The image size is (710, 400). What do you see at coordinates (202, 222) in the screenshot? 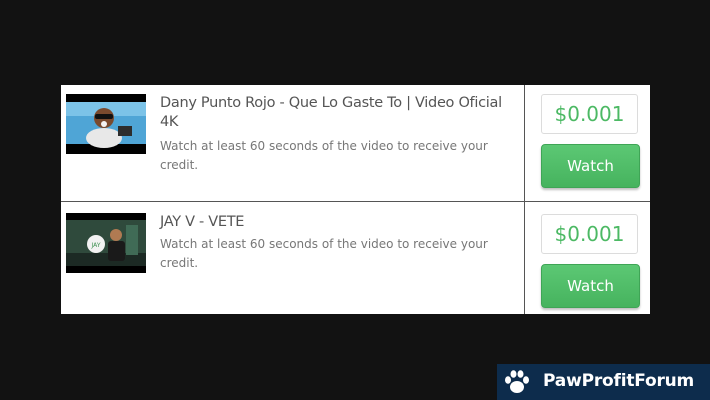
I see `video-title: JAY V - VETE` at bounding box center [202, 222].